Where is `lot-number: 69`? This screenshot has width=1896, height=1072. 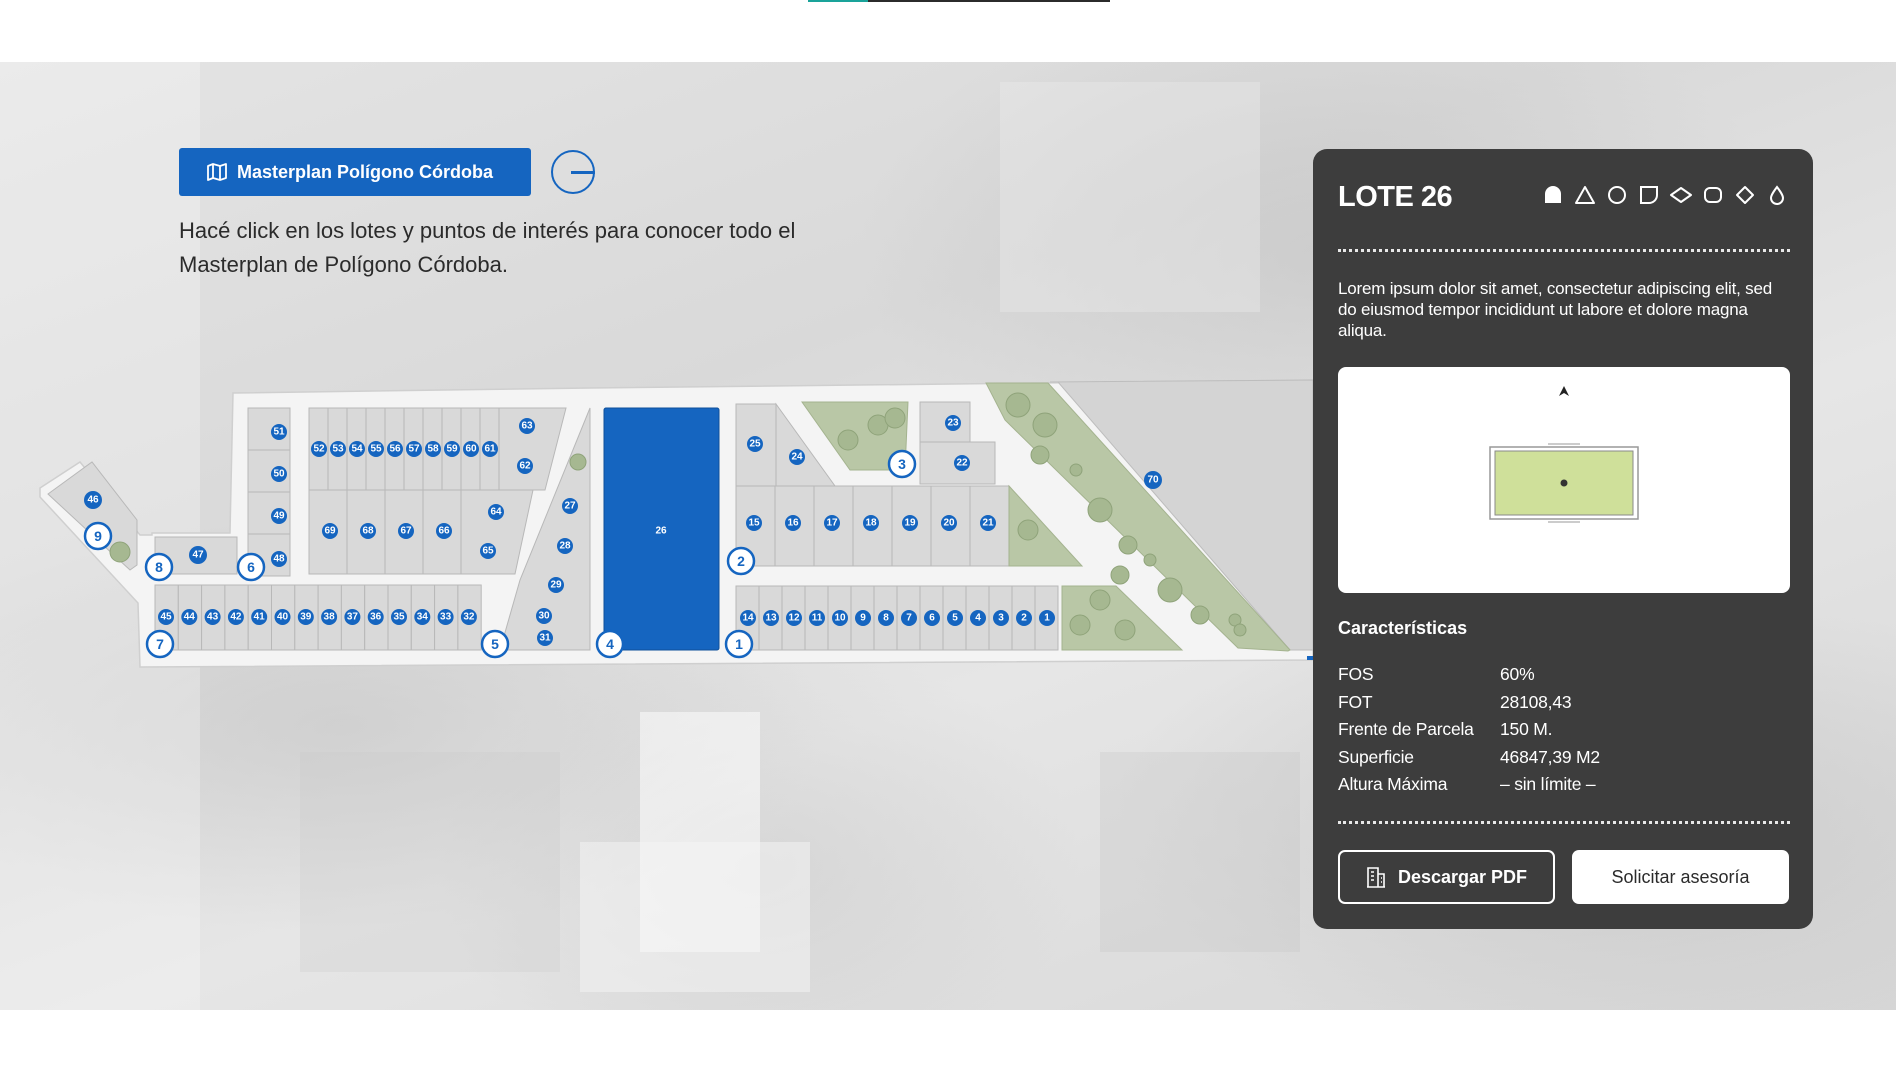 lot-number: 69 is located at coordinates (330, 531).